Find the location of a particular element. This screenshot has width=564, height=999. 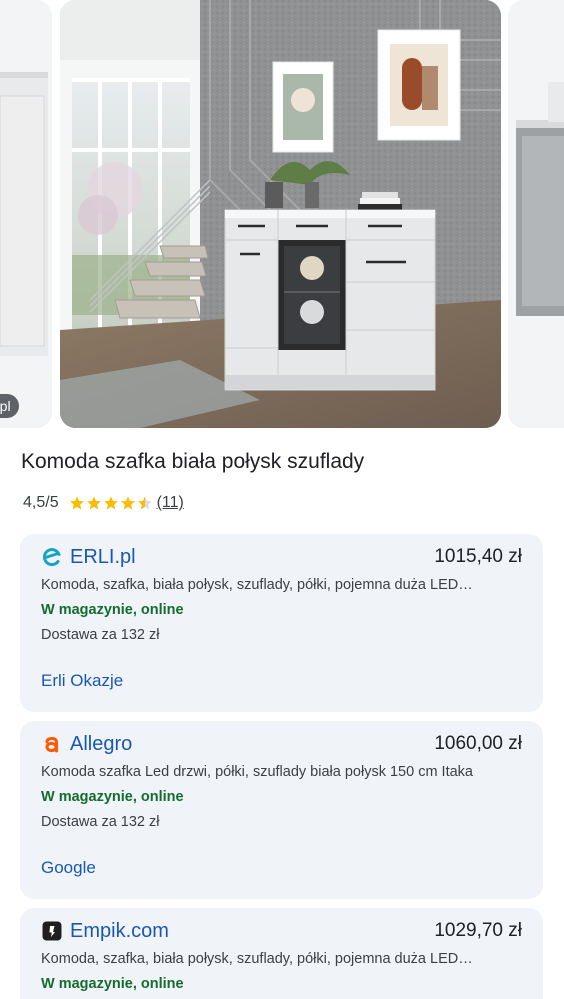

star-rating is located at coordinates (111, 503).